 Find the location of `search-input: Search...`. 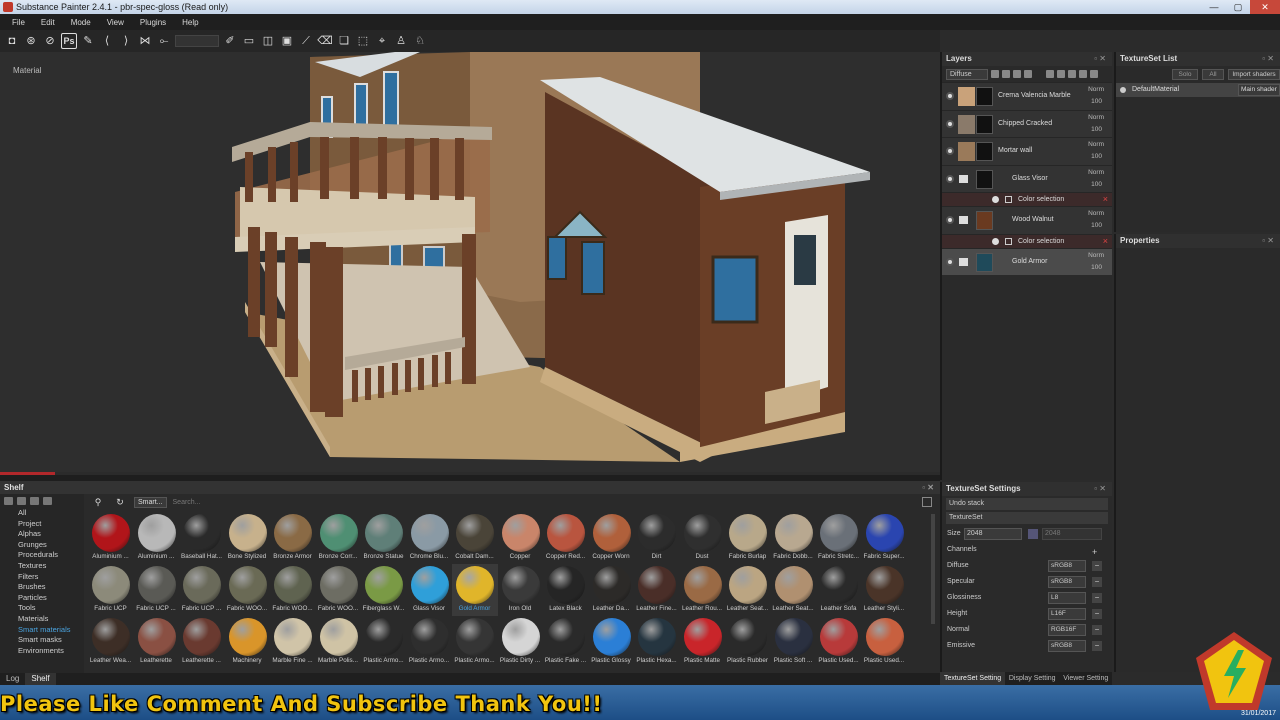

search-input: Search... is located at coordinates (187, 502).